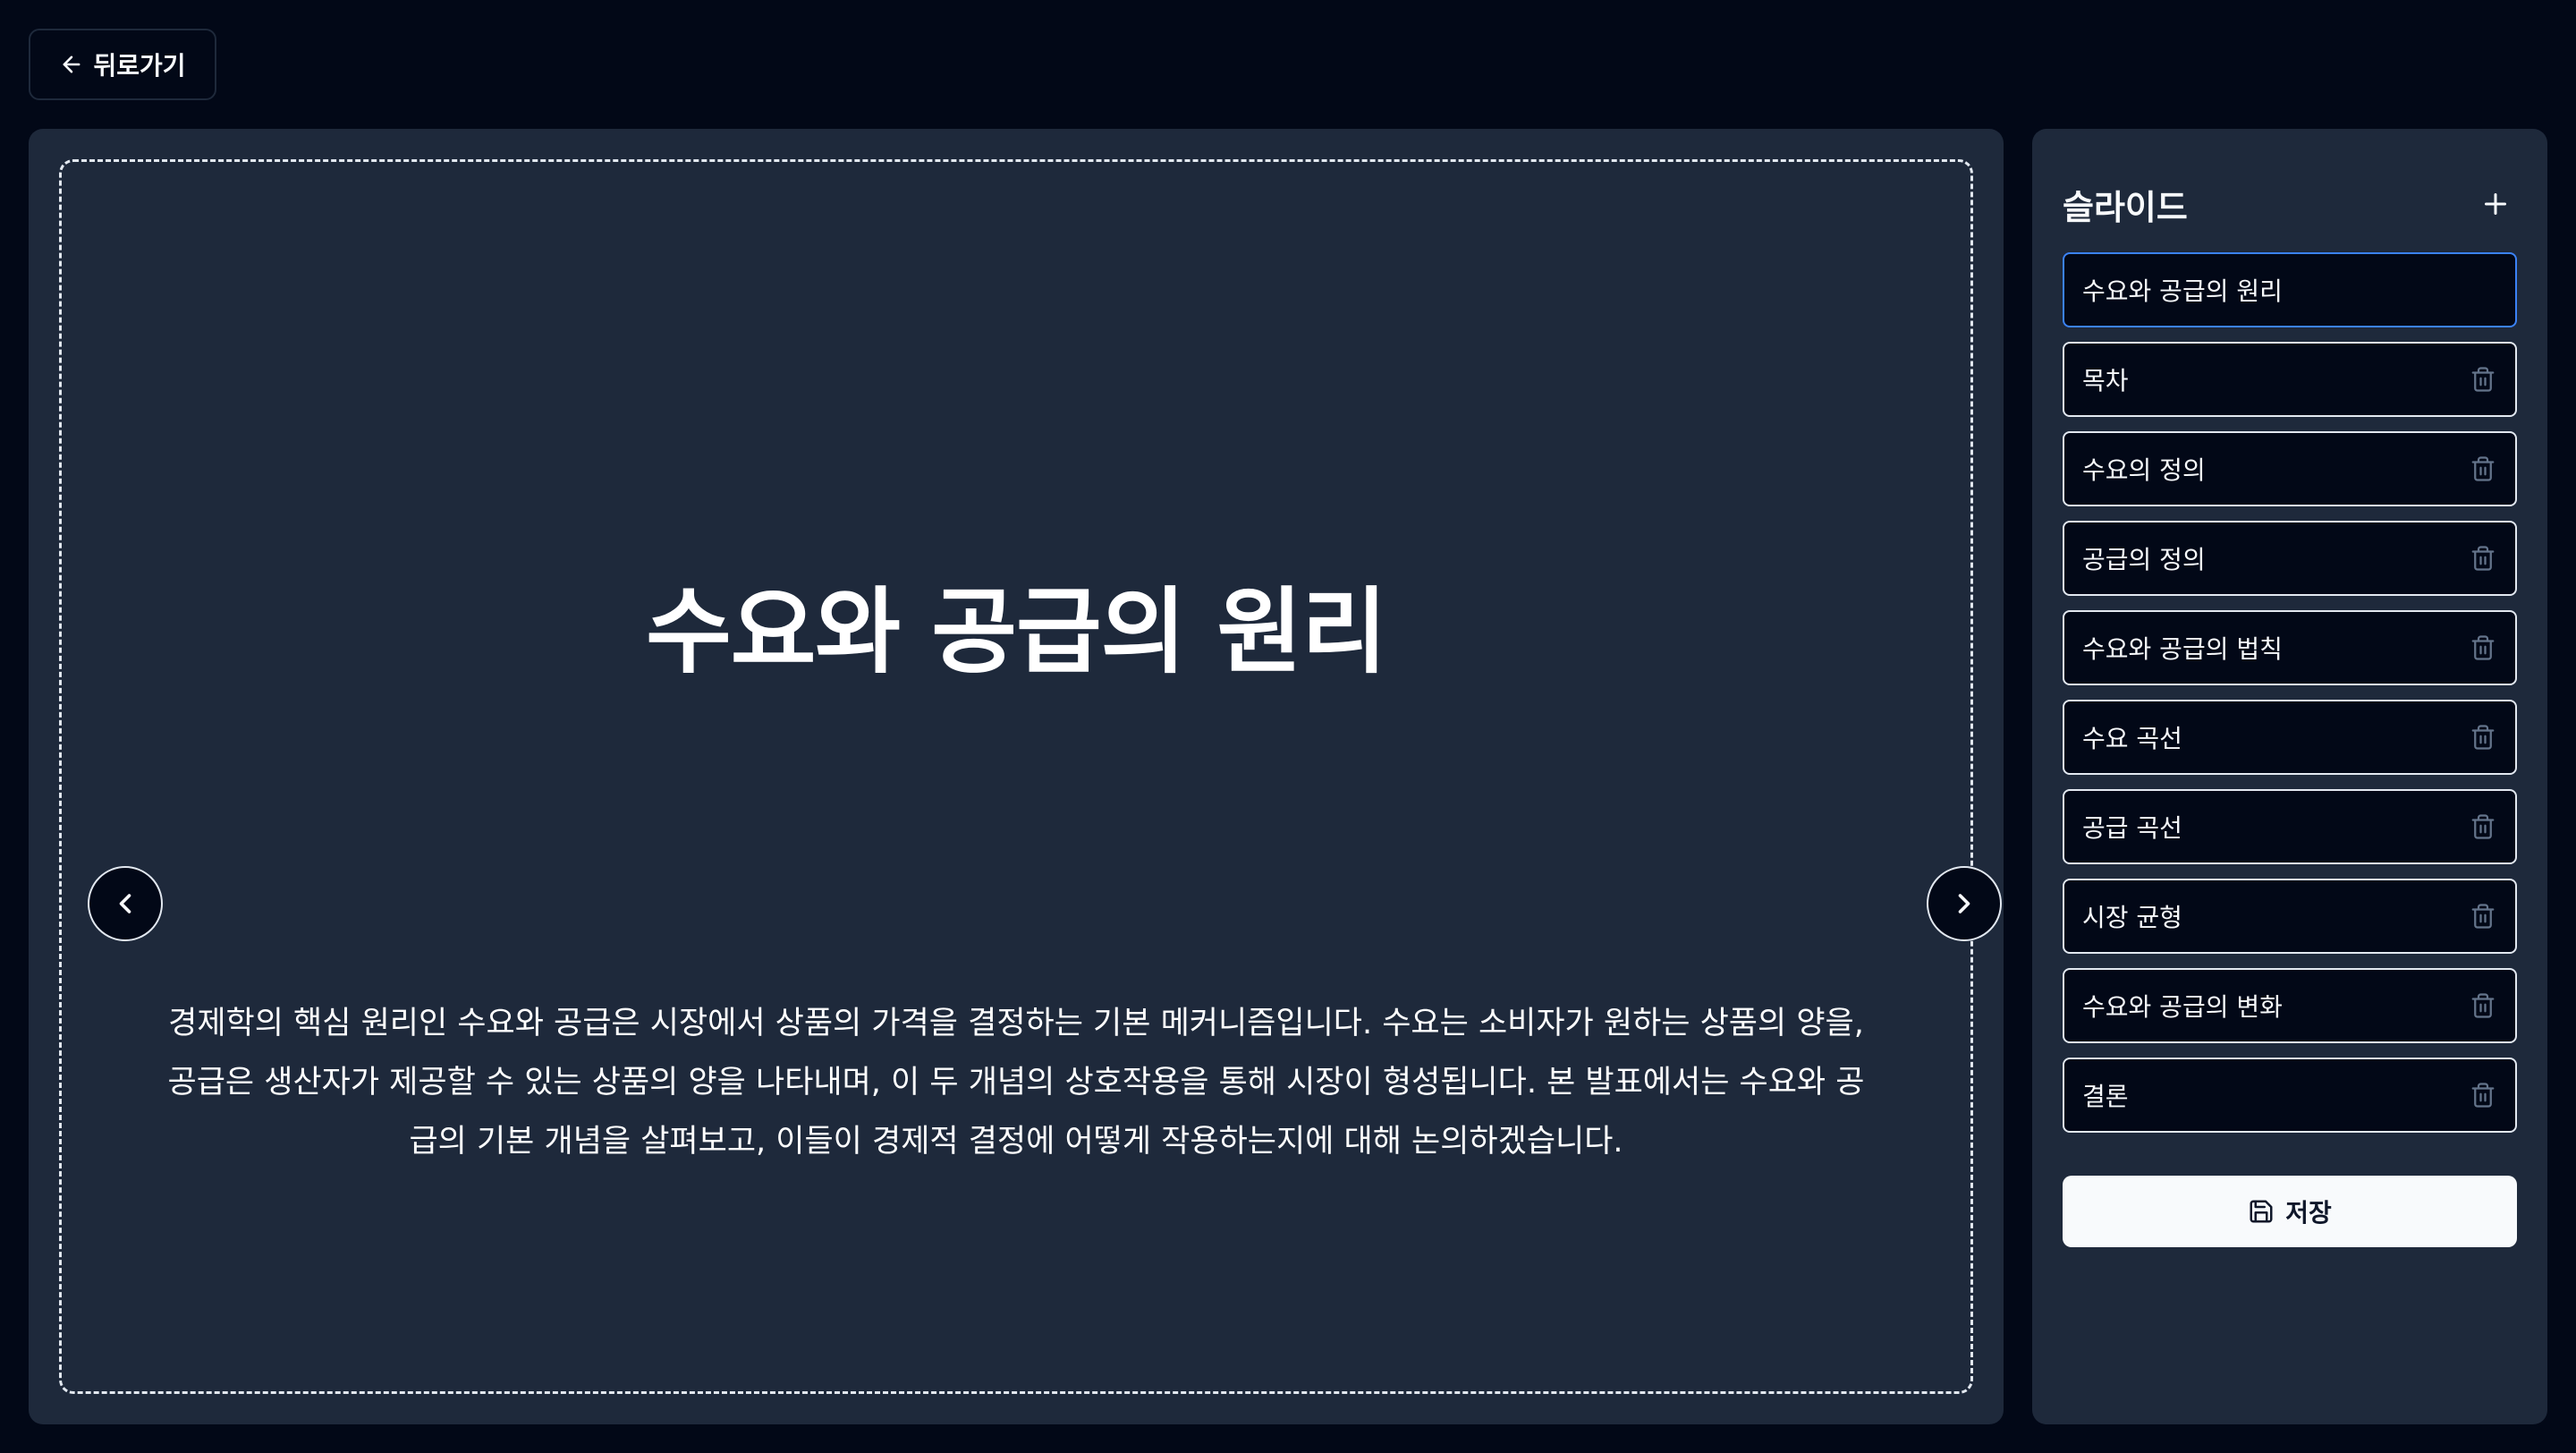 This screenshot has width=2576, height=1453. Describe the element at coordinates (2144, 470) in the screenshot. I see `slide-list-item-label: 수요의 정의` at that location.